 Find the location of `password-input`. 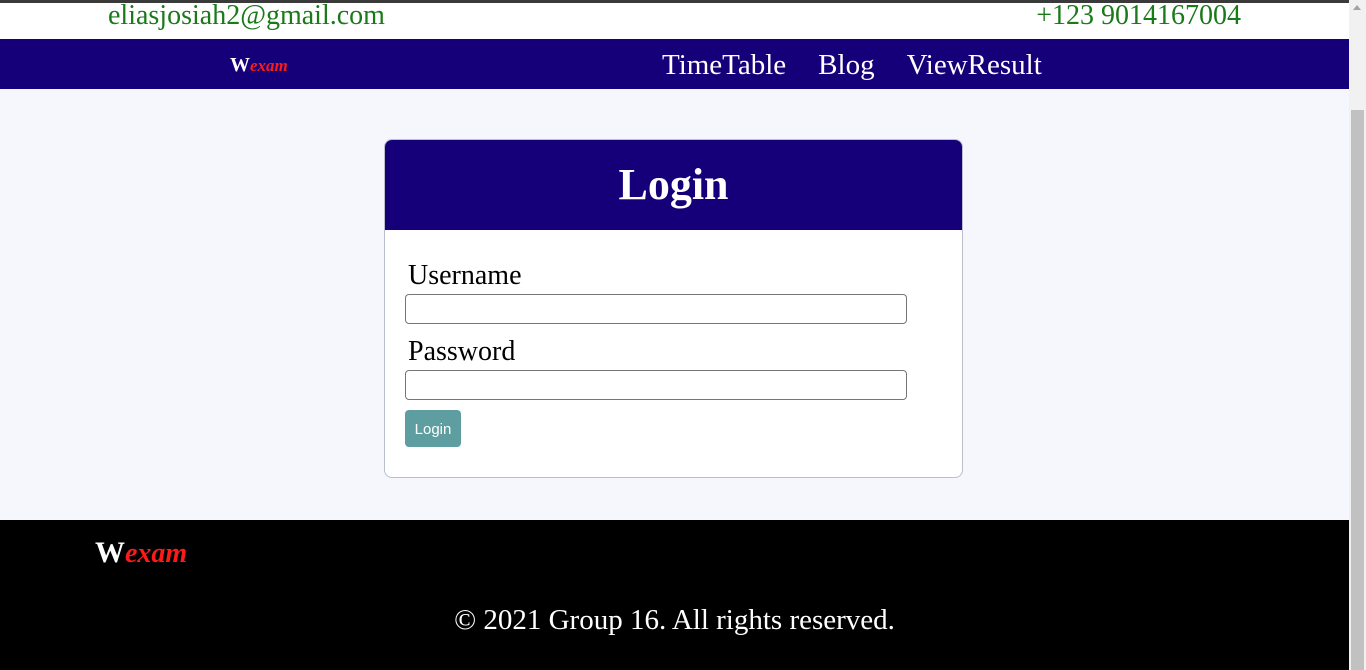

password-input is located at coordinates (656, 385).